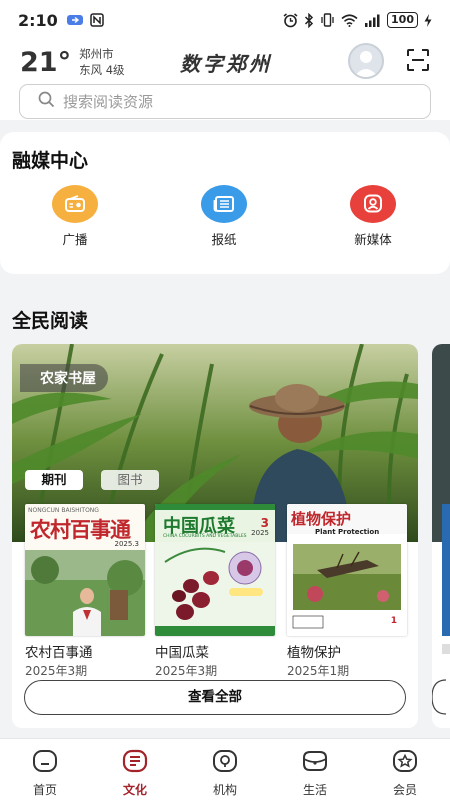 Image resolution: width=450 pixels, height=800 pixels. I want to click on city-name: 郑州市, so click(96, 54).